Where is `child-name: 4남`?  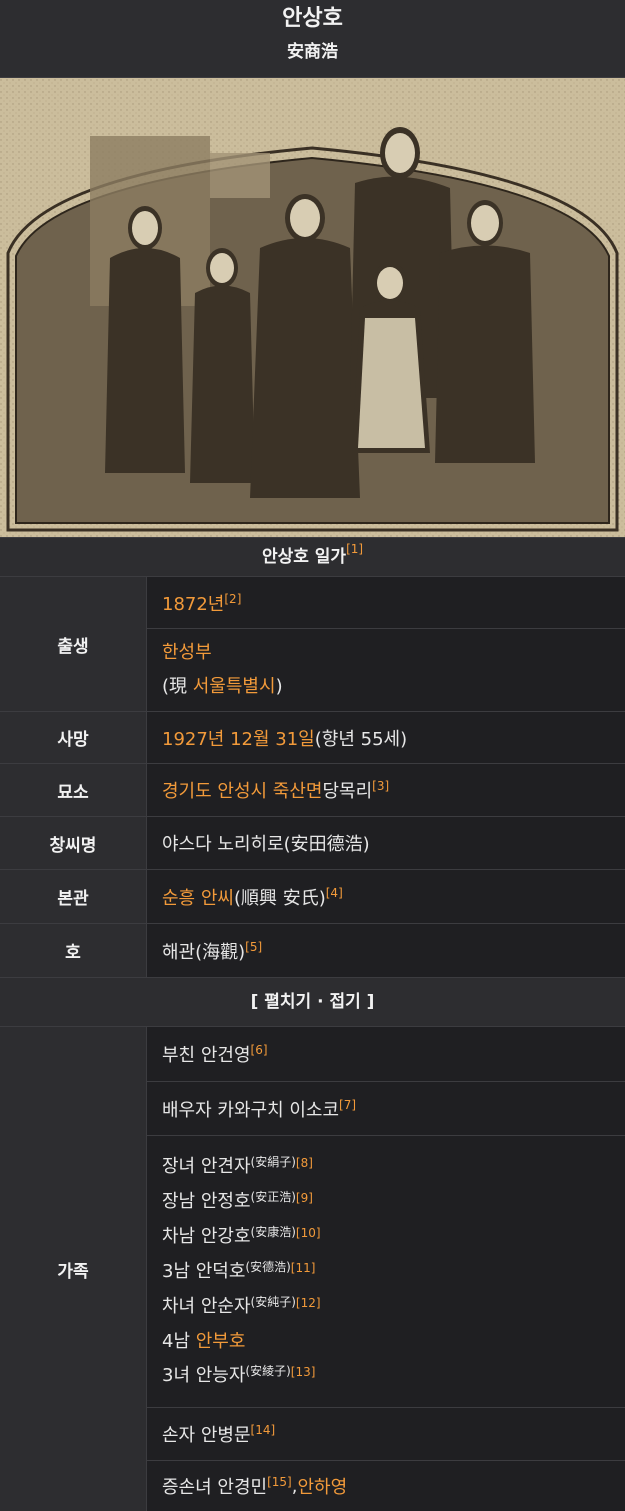
child-name: 4남 is located at coordinates (179, 1341).